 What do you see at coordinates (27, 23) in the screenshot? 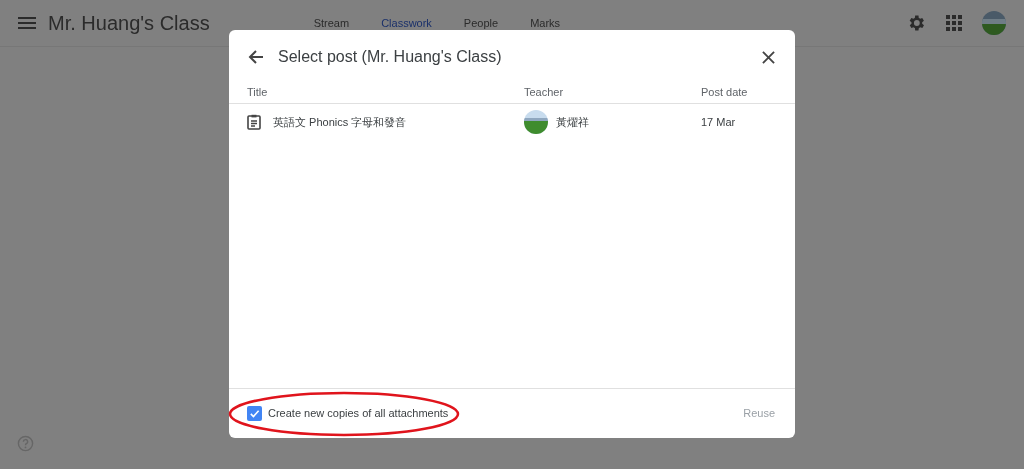
I see `menu-icon` at bounding box center [27, 23].